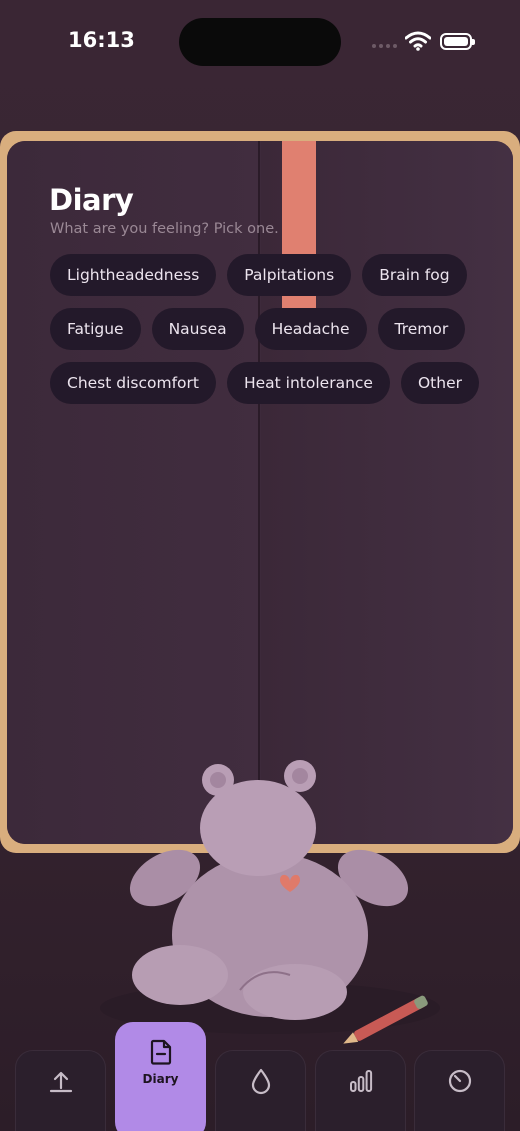  What do you see at coordinates (289, 275) in the screenshot?
I see `symptom-chip-palpitations: Palpitations` at bounding box center [289, 275].